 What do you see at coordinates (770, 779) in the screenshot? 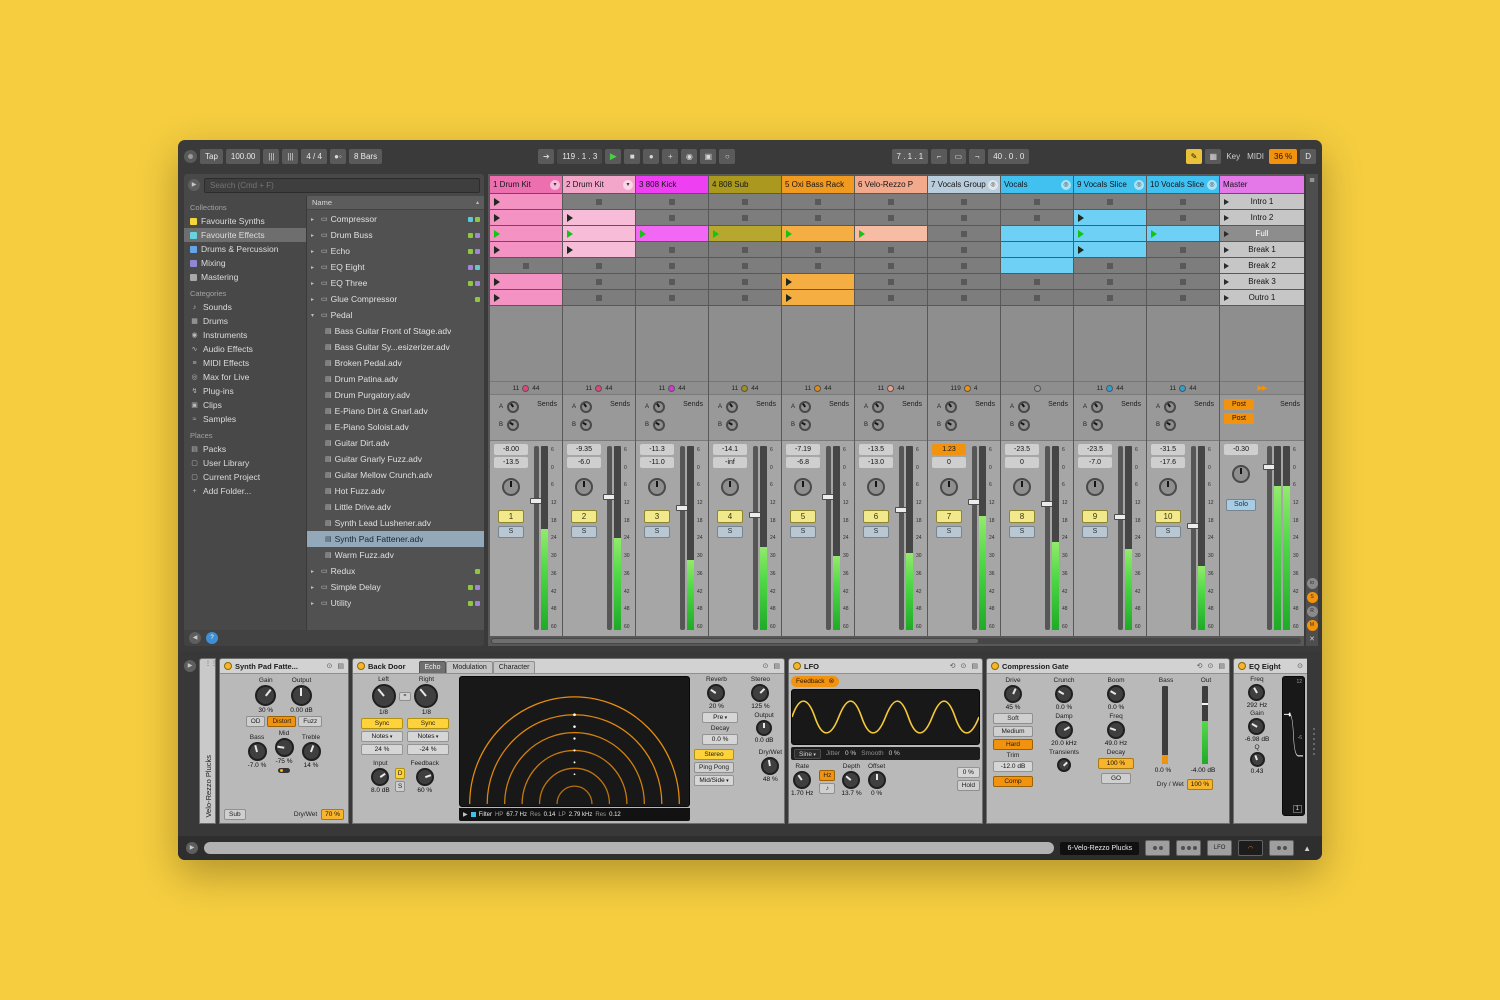
I see `echo-drywet-value: 48 %` at bounding box center [770, 779].